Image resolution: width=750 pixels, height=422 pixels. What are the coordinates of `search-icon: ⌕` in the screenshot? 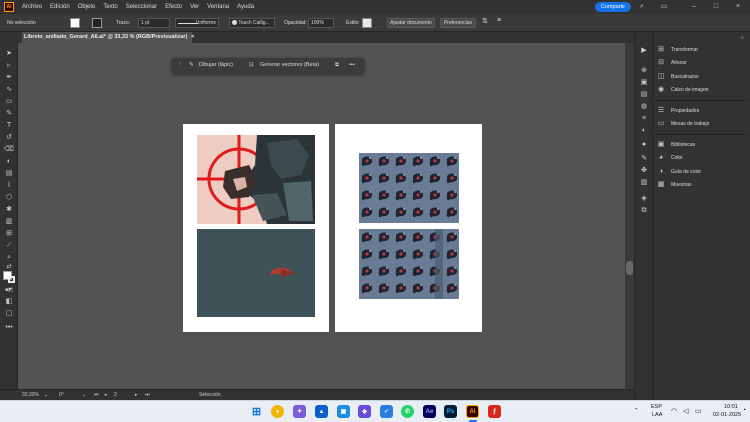 It's located at (642, 7).